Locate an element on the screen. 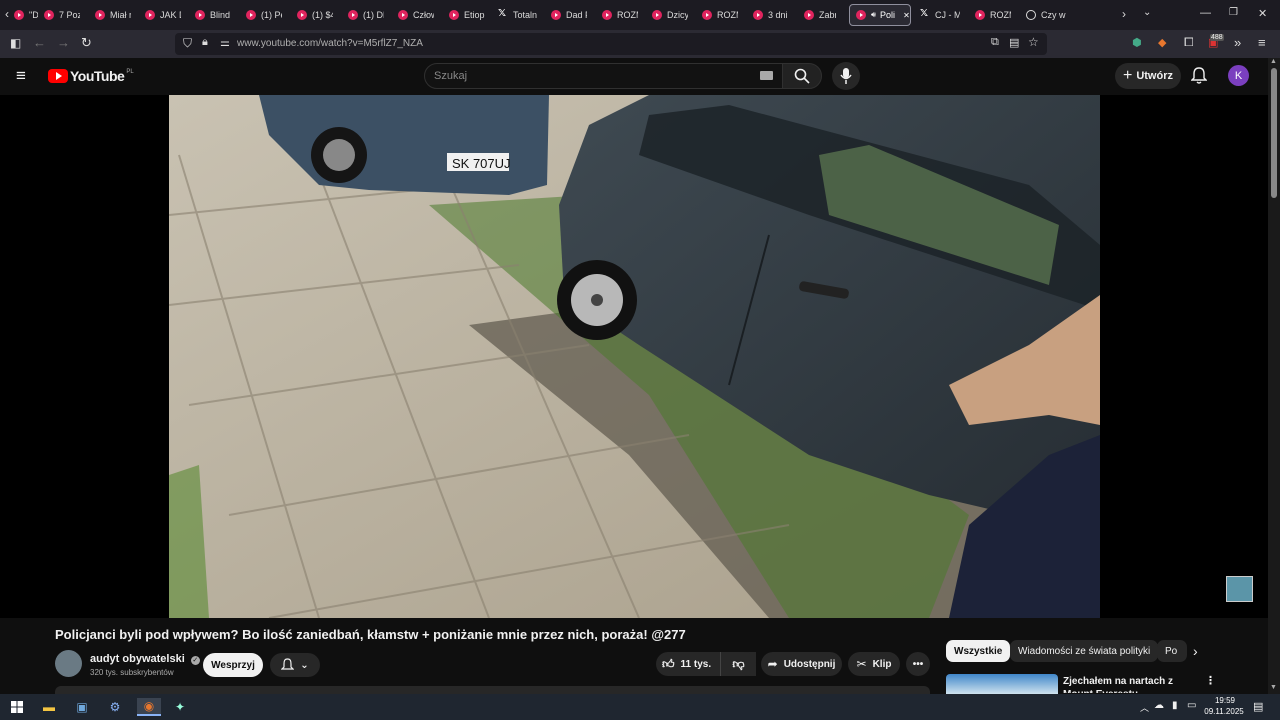 This screenshot has width=1280, height=720. steam-icon: ⚙ is located at coordinates (115, 707).